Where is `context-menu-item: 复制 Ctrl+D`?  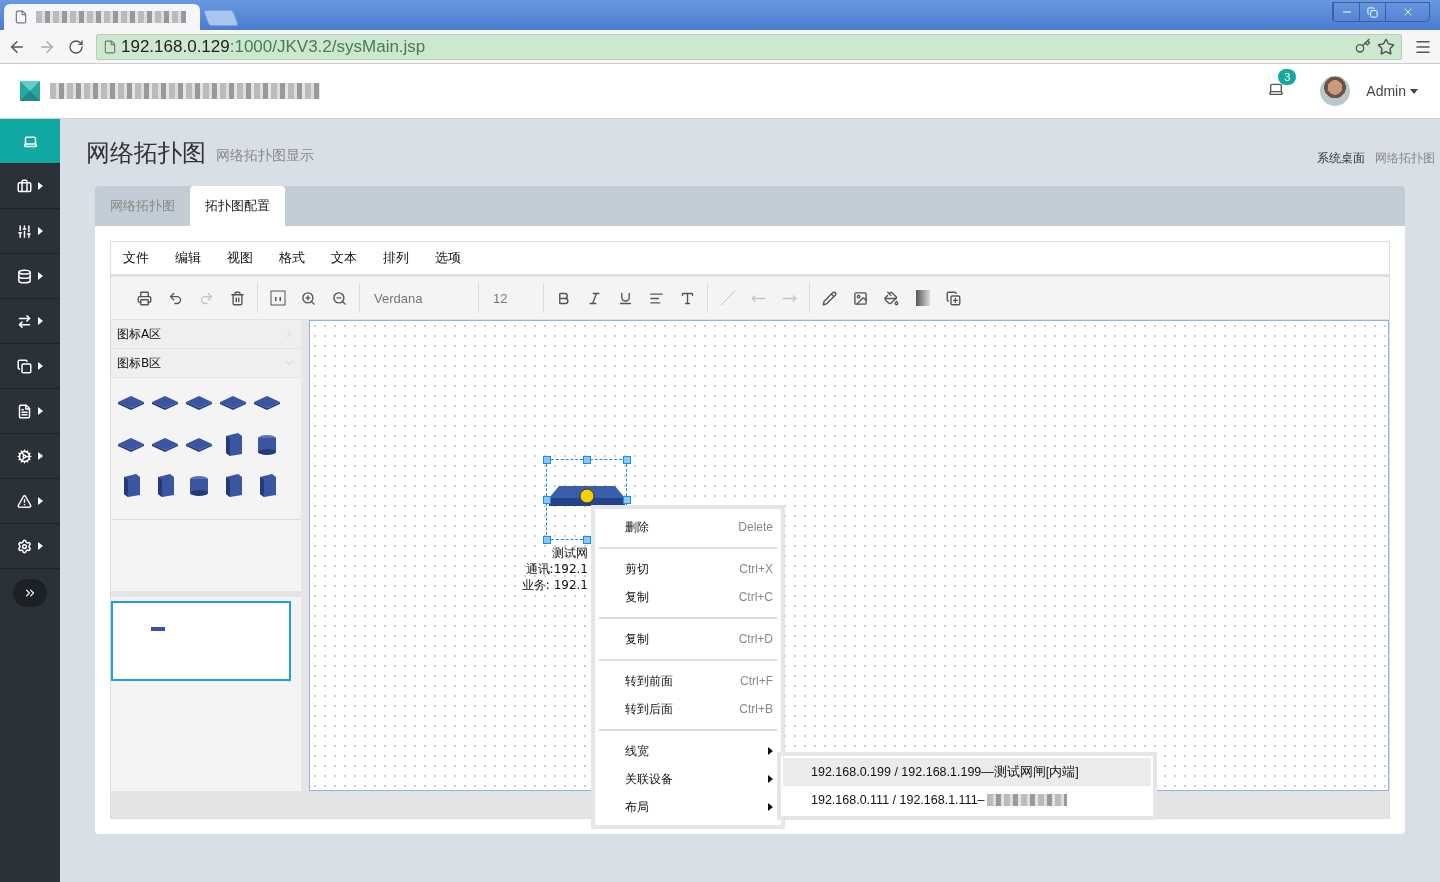
context-menu-item: 复制 Ctrl+D is located at coordinates (688, 639).